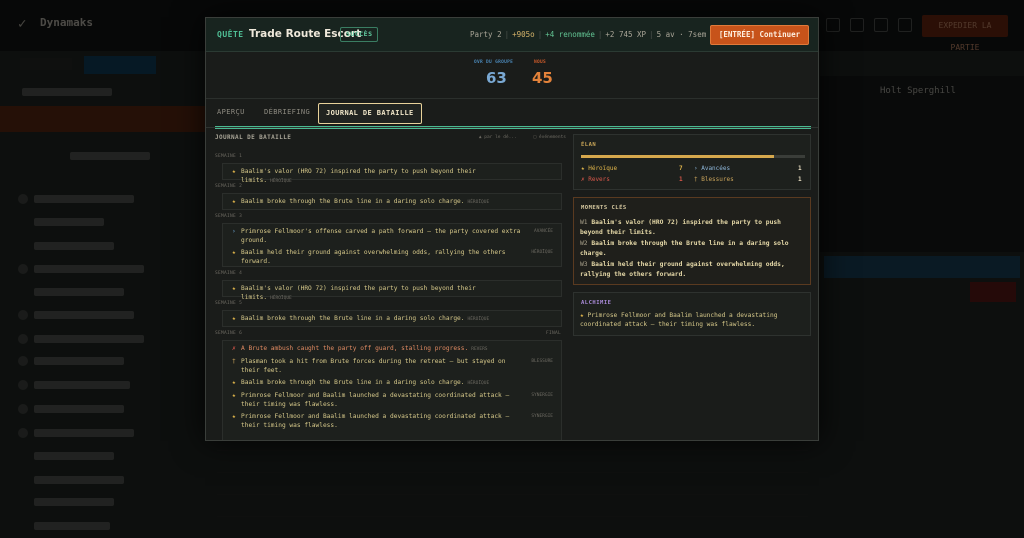  I want to click on elan-title: ÉLAN, so click(589, 145).